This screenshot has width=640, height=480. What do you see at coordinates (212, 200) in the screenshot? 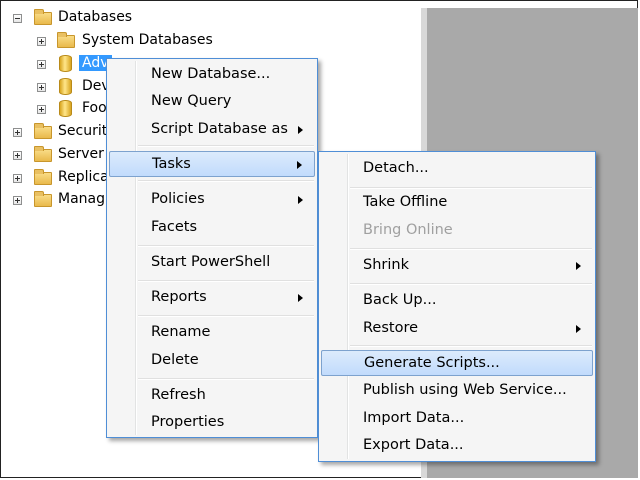
I see `menu-item-policies: Policies` at bounding box center [212, 200].